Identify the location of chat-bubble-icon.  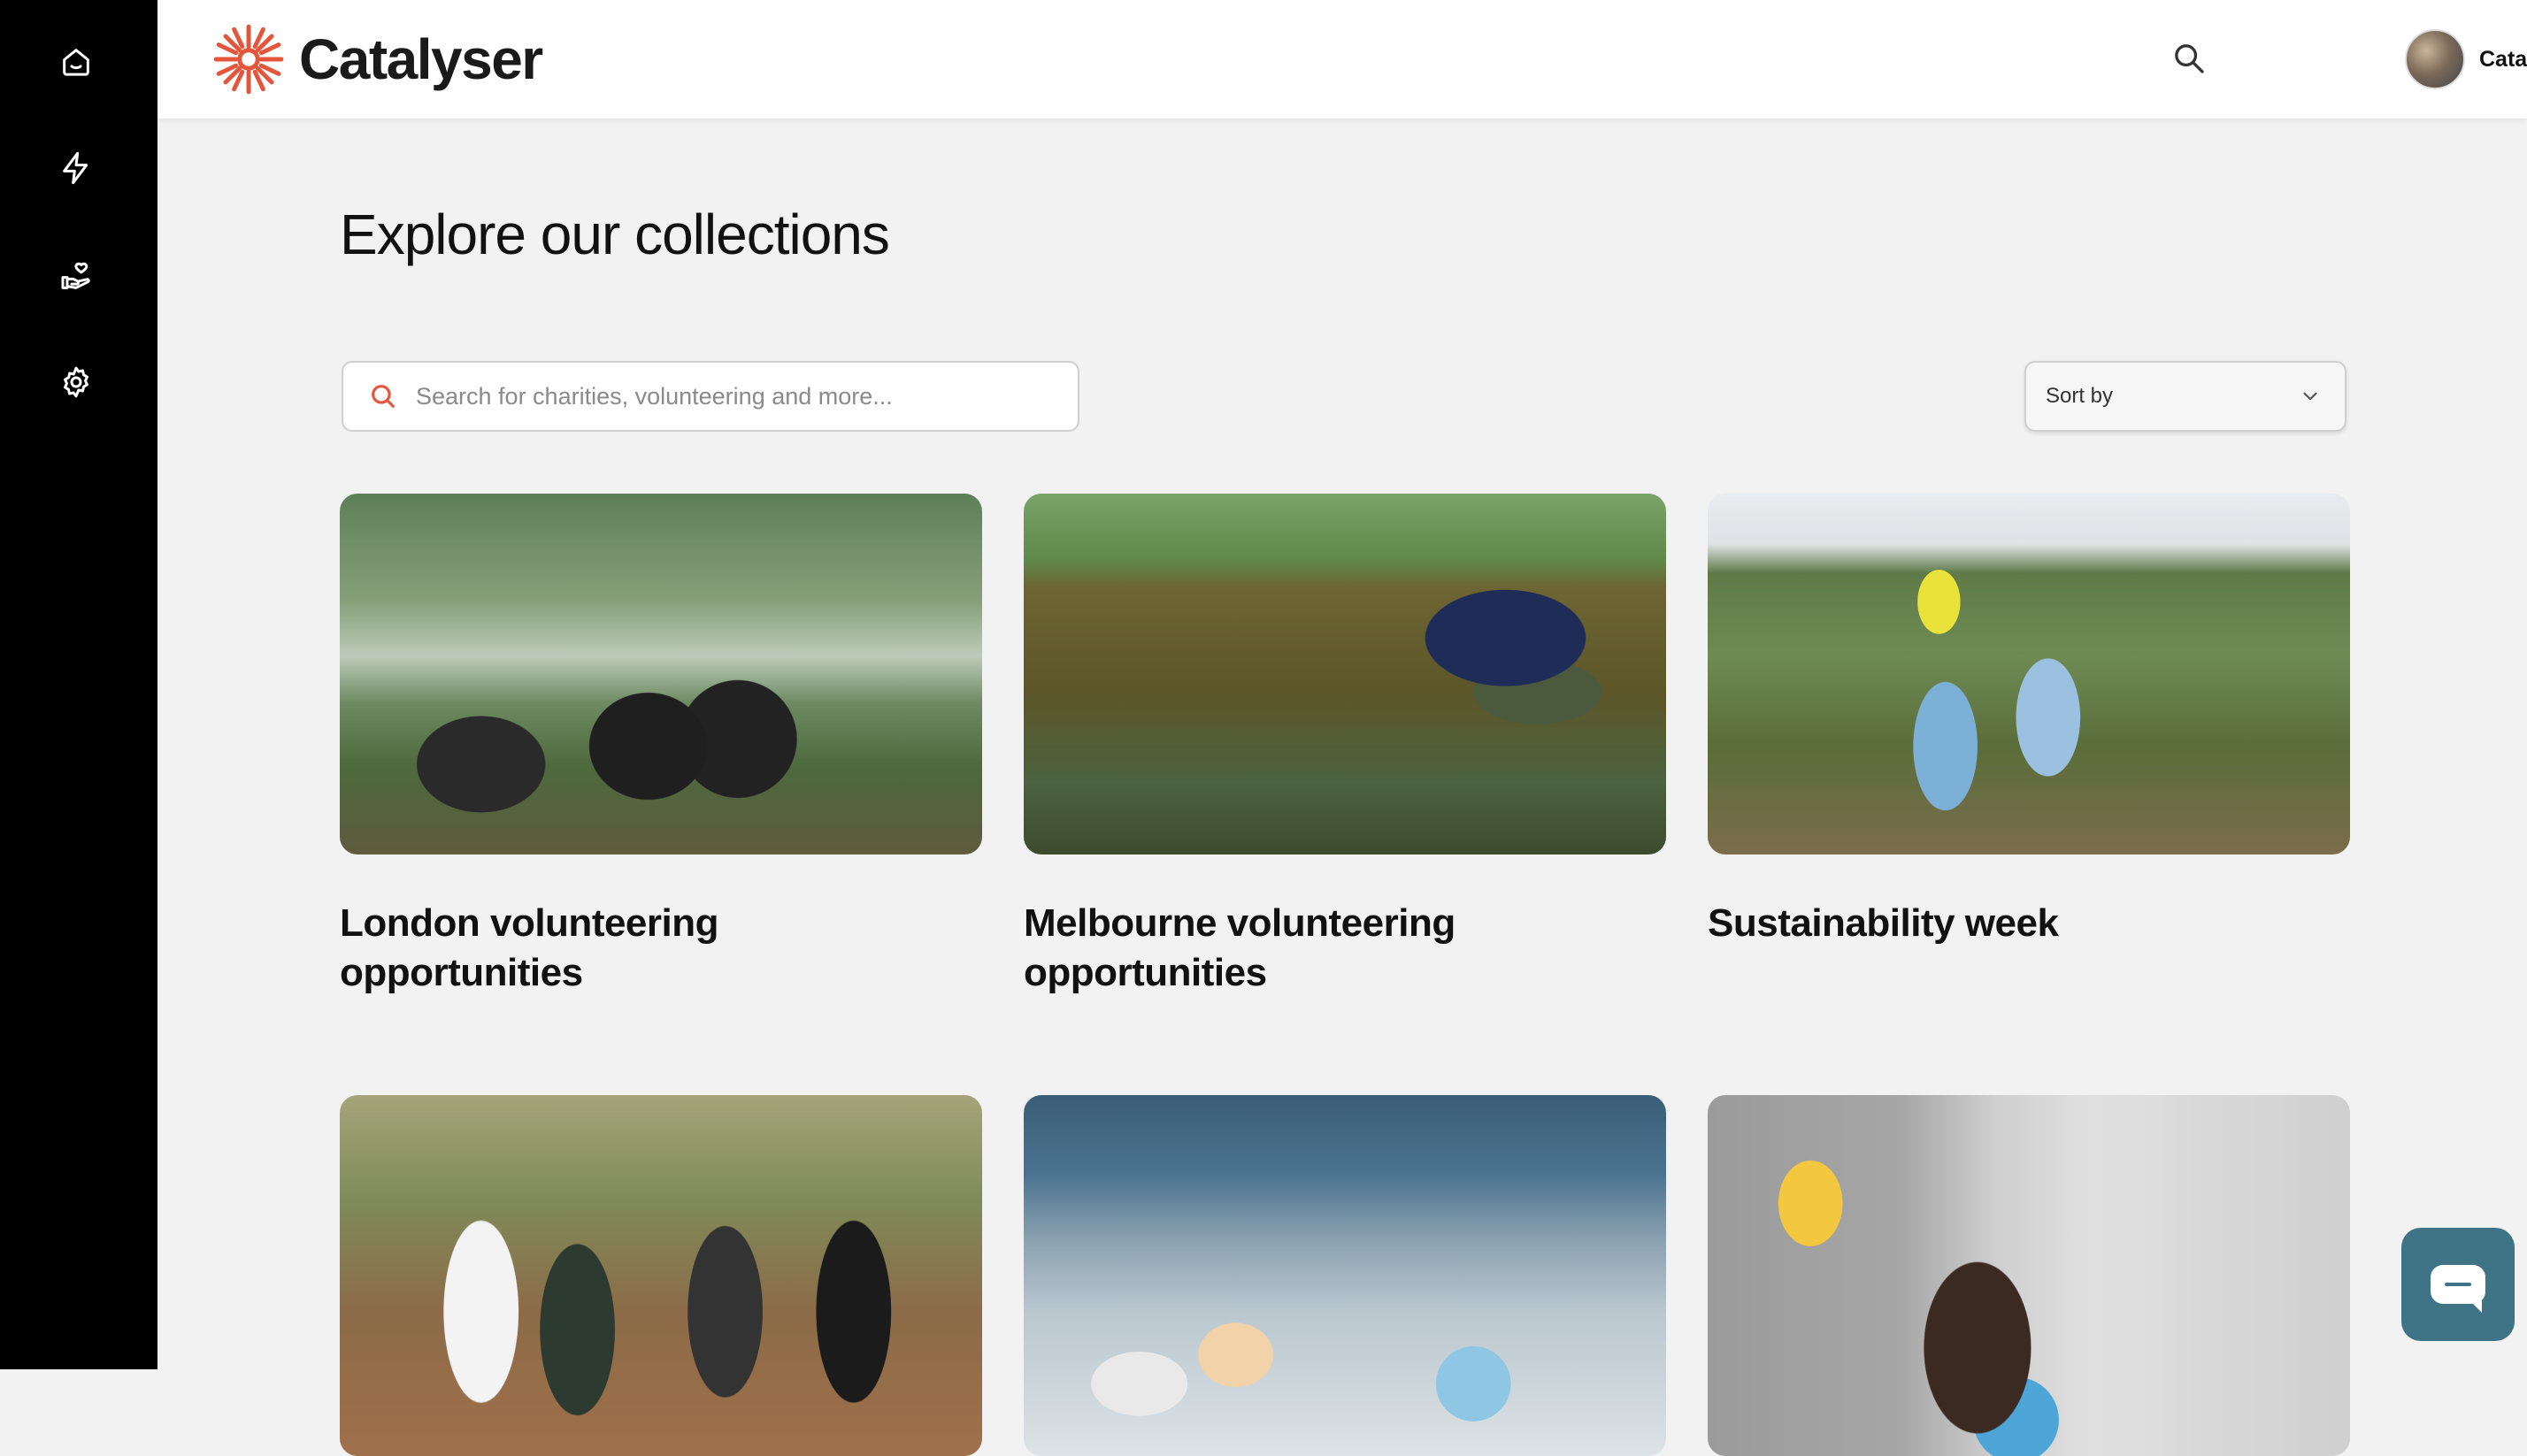
(2458, 1289).